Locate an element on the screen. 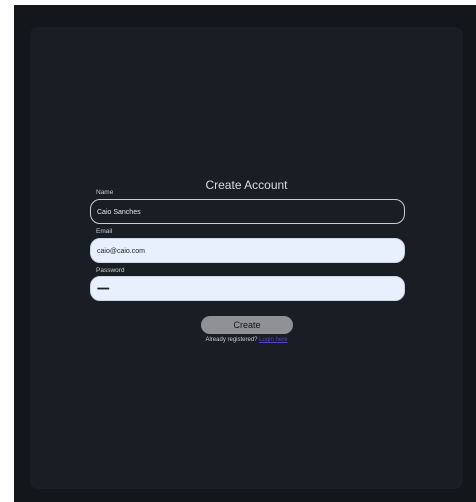 The width and height of the screenshot is (476, 502). name-value: Caio Sanches is located at coordinates (119, 212).